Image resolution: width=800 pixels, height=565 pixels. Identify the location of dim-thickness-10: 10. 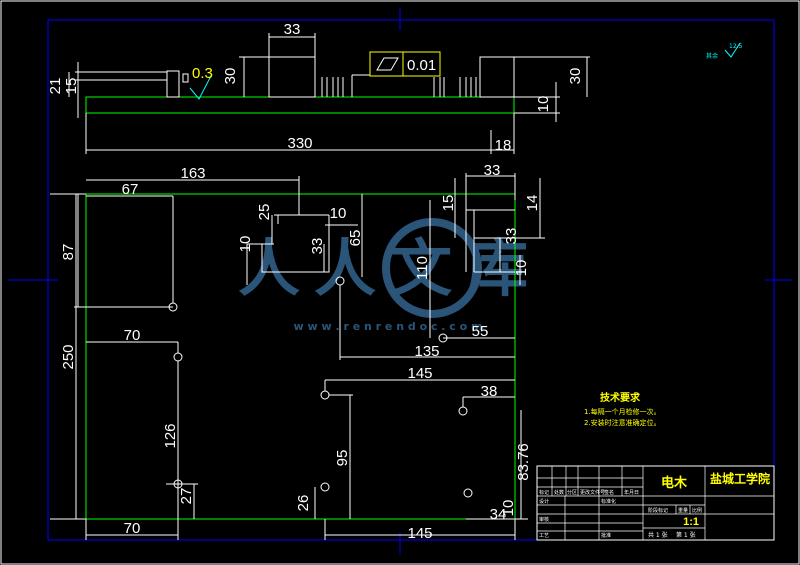
(543, 104).